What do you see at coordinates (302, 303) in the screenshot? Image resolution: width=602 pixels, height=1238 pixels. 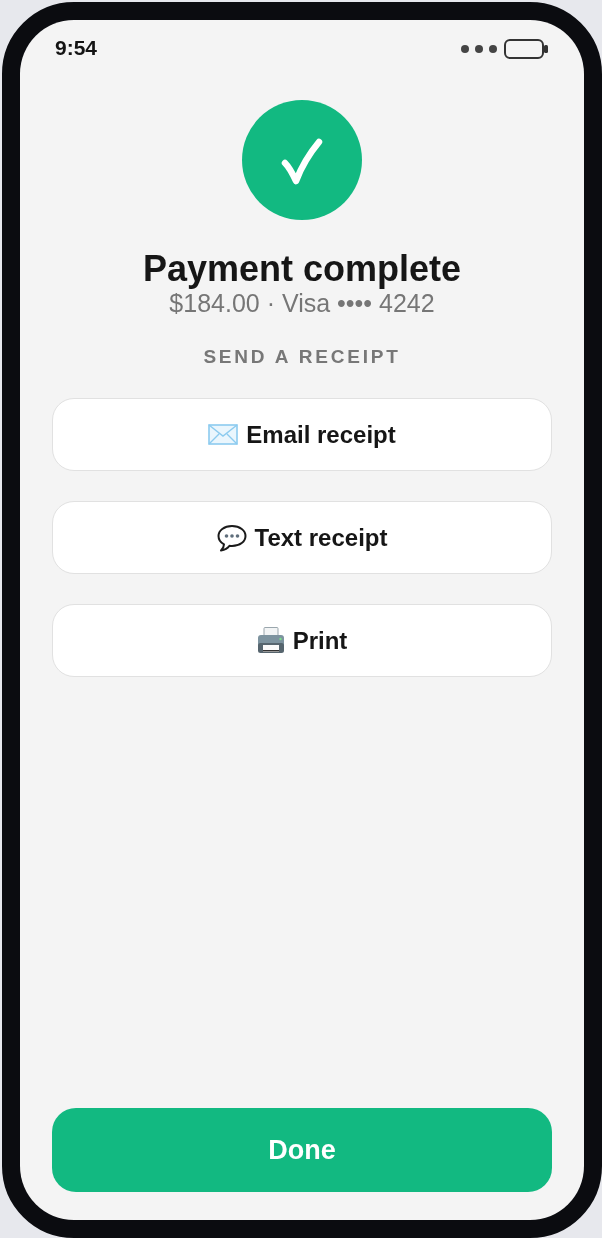 I see `payment-summary: $184.00 · Visa •••• 4242` at bounding box center [302, 303].